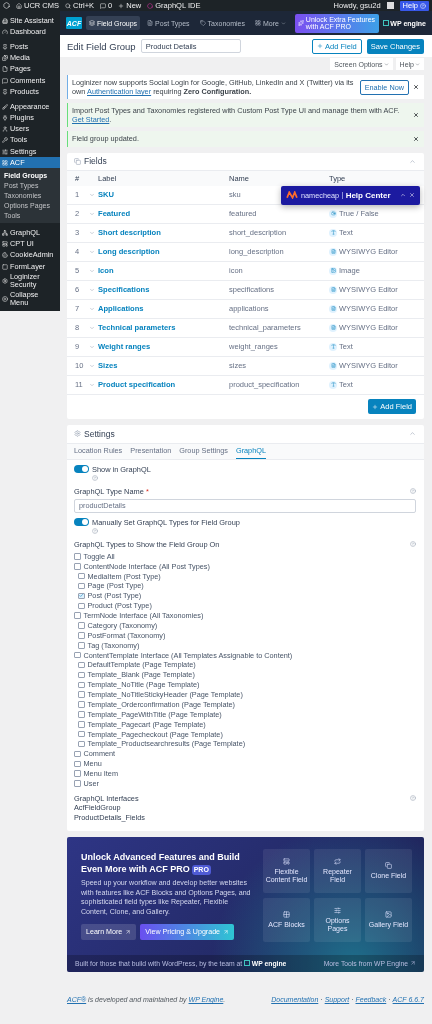 This screenshot has width=432, height=1024. I want to click on panel-title: Fields, so click(95, 161).